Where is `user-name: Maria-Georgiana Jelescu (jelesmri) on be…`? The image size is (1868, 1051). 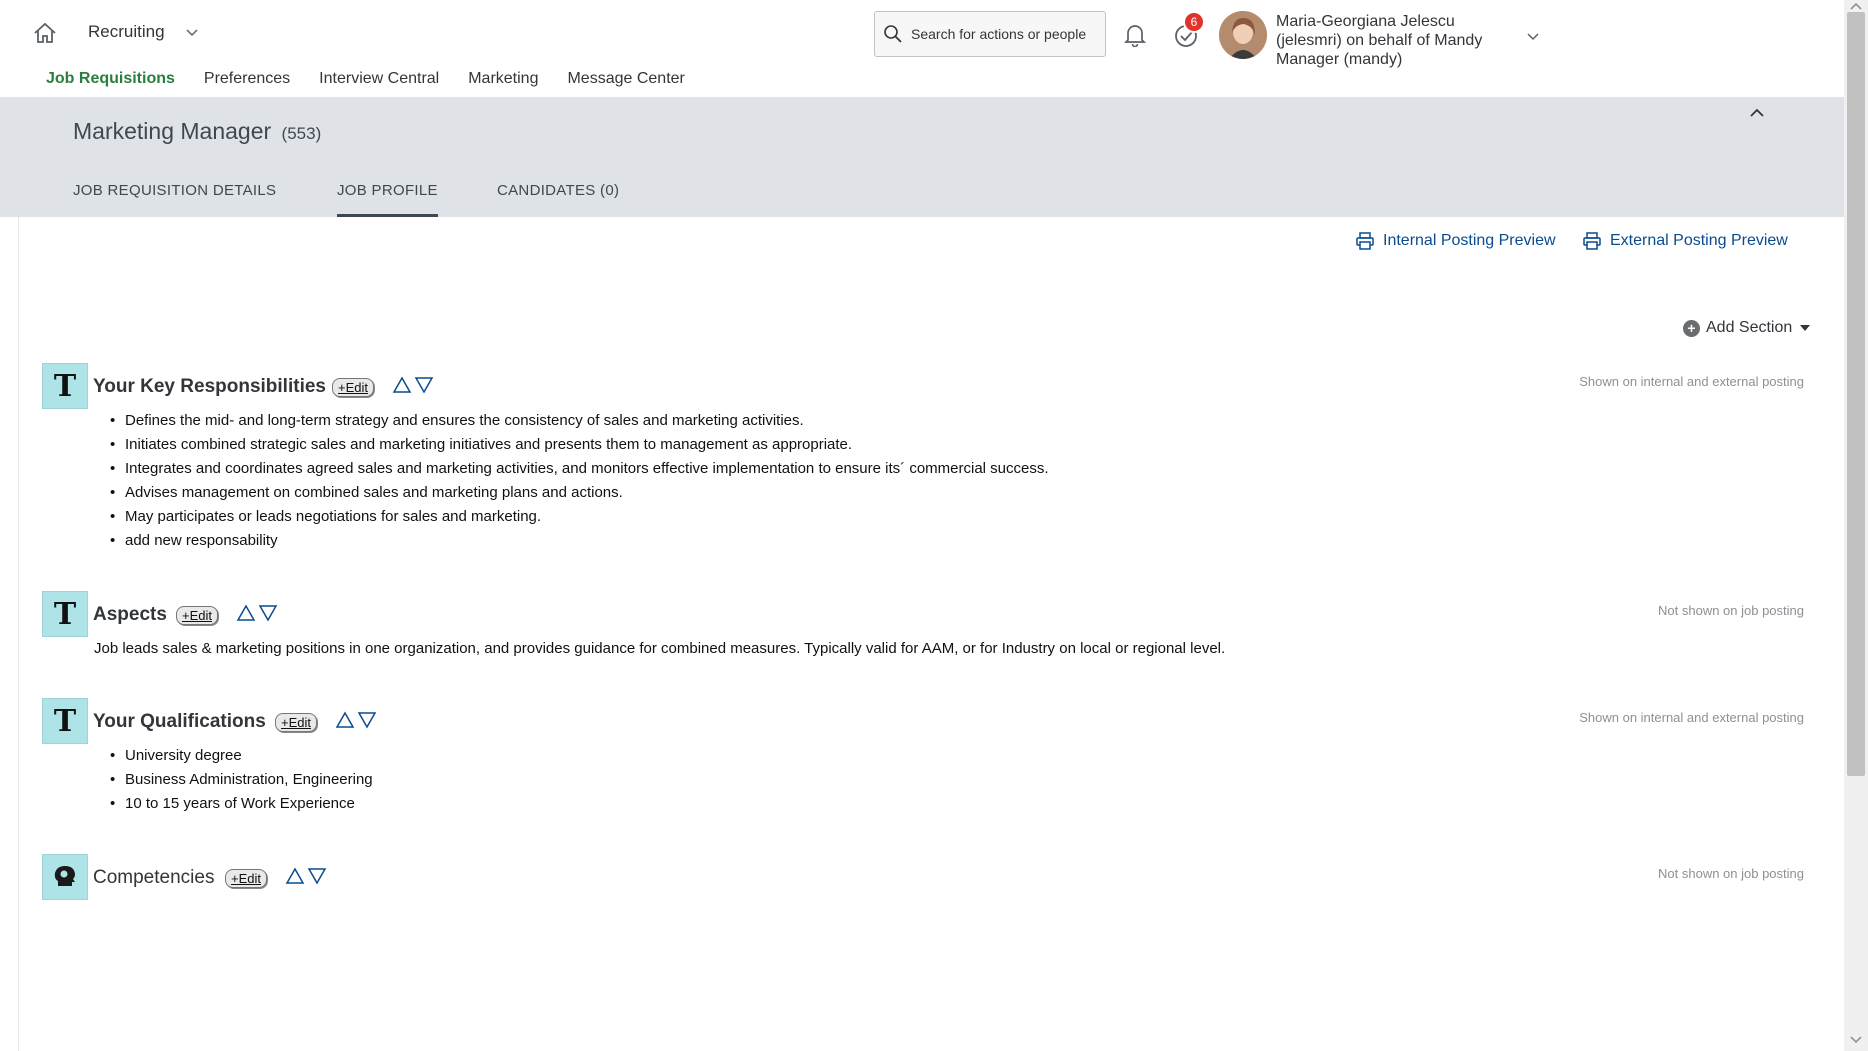 user-name: Maria-Georgiana Jelescu (jelesmri) on be… is located at coordinates (1381, 40).